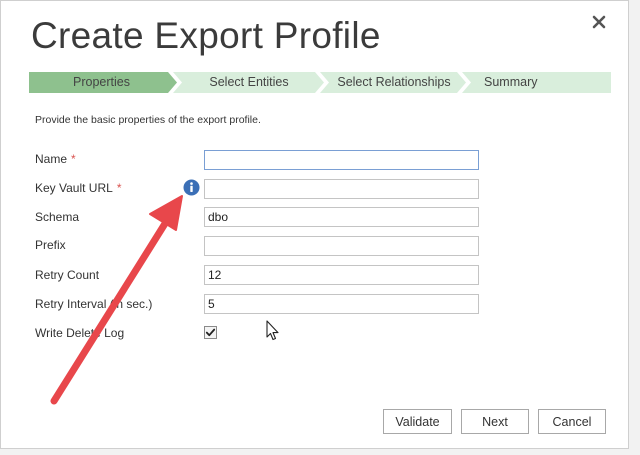 Image resolution: width=640 pixels, height=455 pixels. I want to click on tab-summary: Summary, so click(540, 82).